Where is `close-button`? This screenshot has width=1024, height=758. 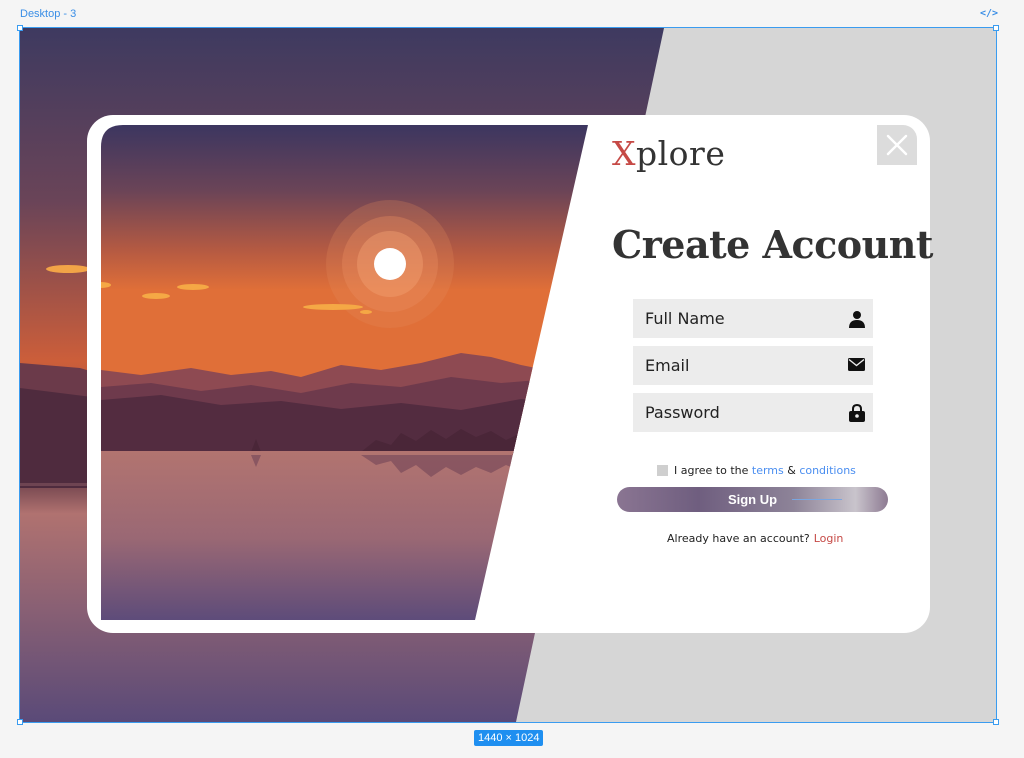 close-button is located at coordinates (897, 145).